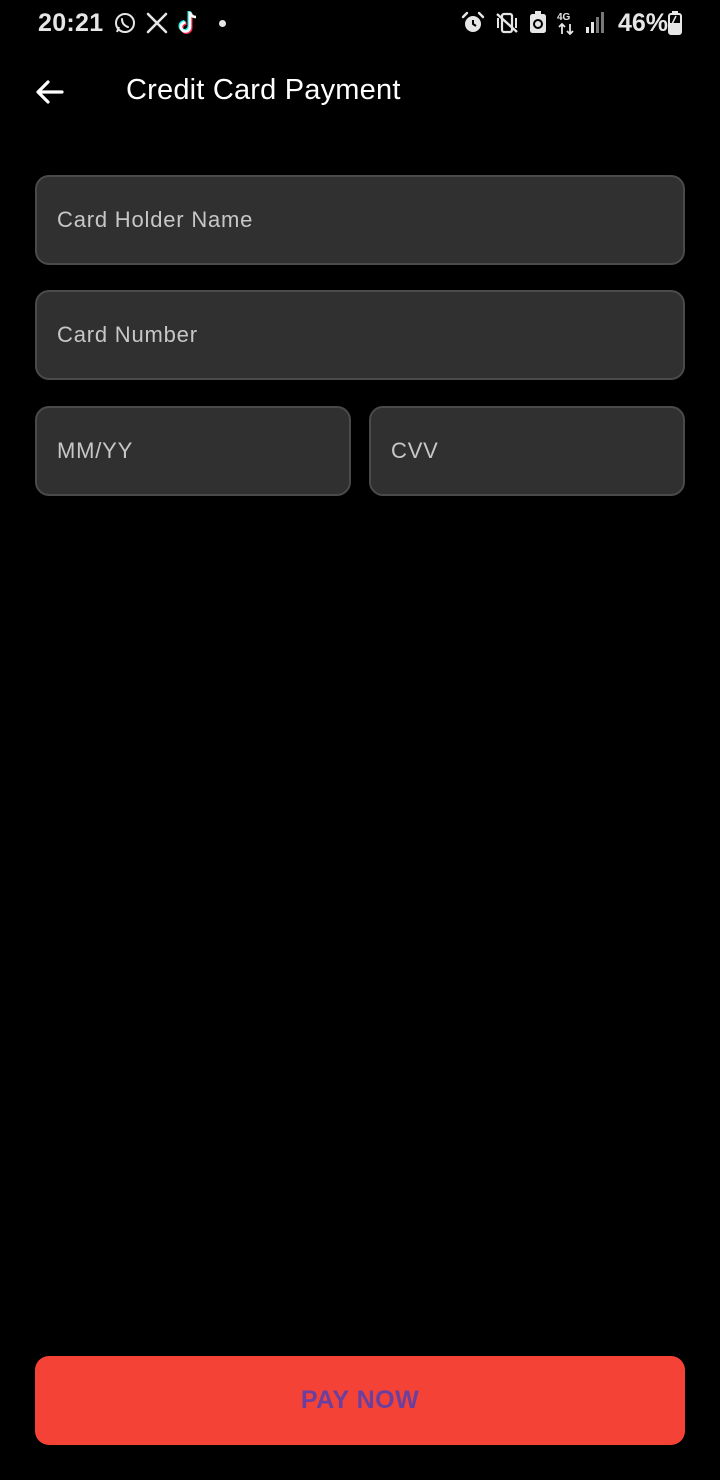 The image size is (720, 1480). I want to click on card-holder-name-field, so click(360, 220).